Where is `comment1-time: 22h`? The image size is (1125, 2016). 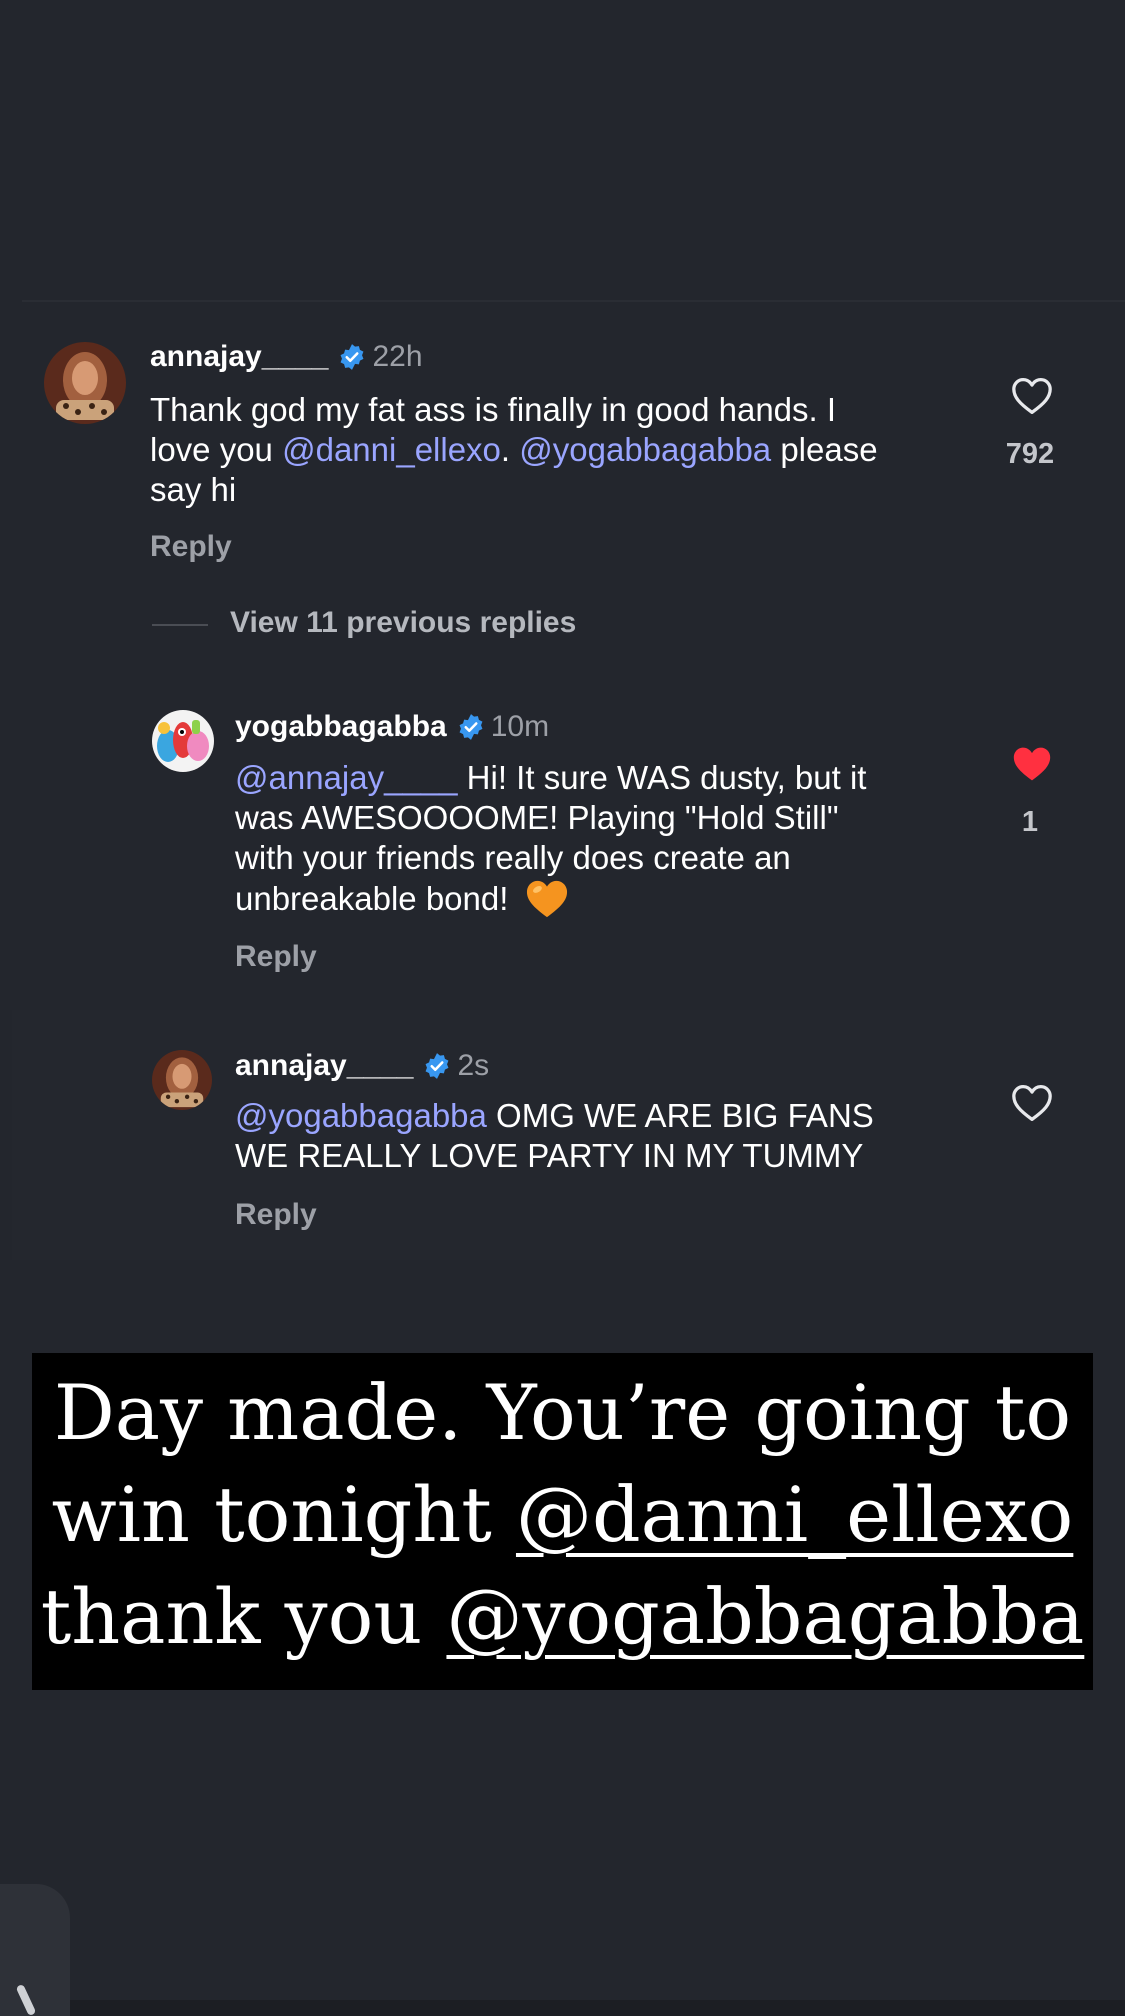 comment1-time: 22h is located at coordinates (397, 356).